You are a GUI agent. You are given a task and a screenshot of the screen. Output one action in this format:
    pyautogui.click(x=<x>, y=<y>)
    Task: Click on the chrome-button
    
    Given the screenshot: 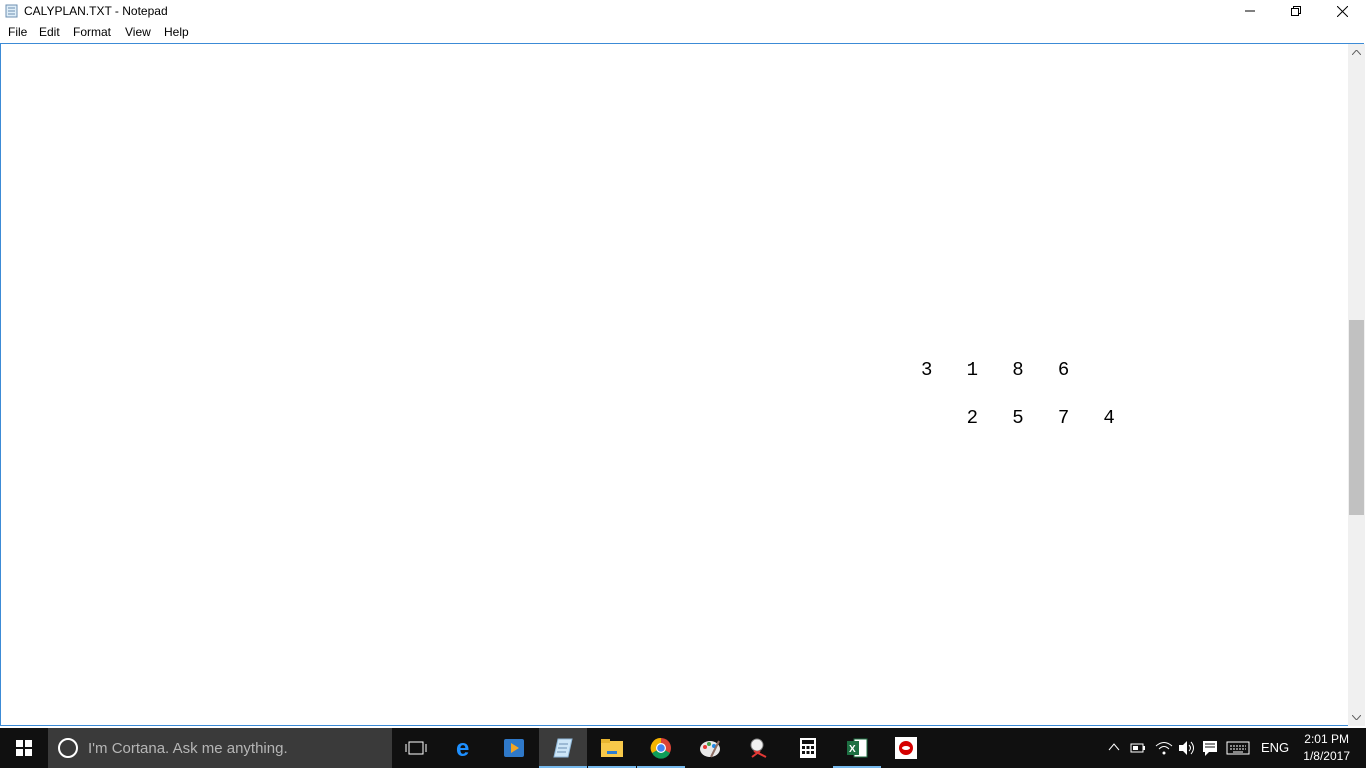 What is the action you would take?
    pyautogui.click(x=661, y=748)
    